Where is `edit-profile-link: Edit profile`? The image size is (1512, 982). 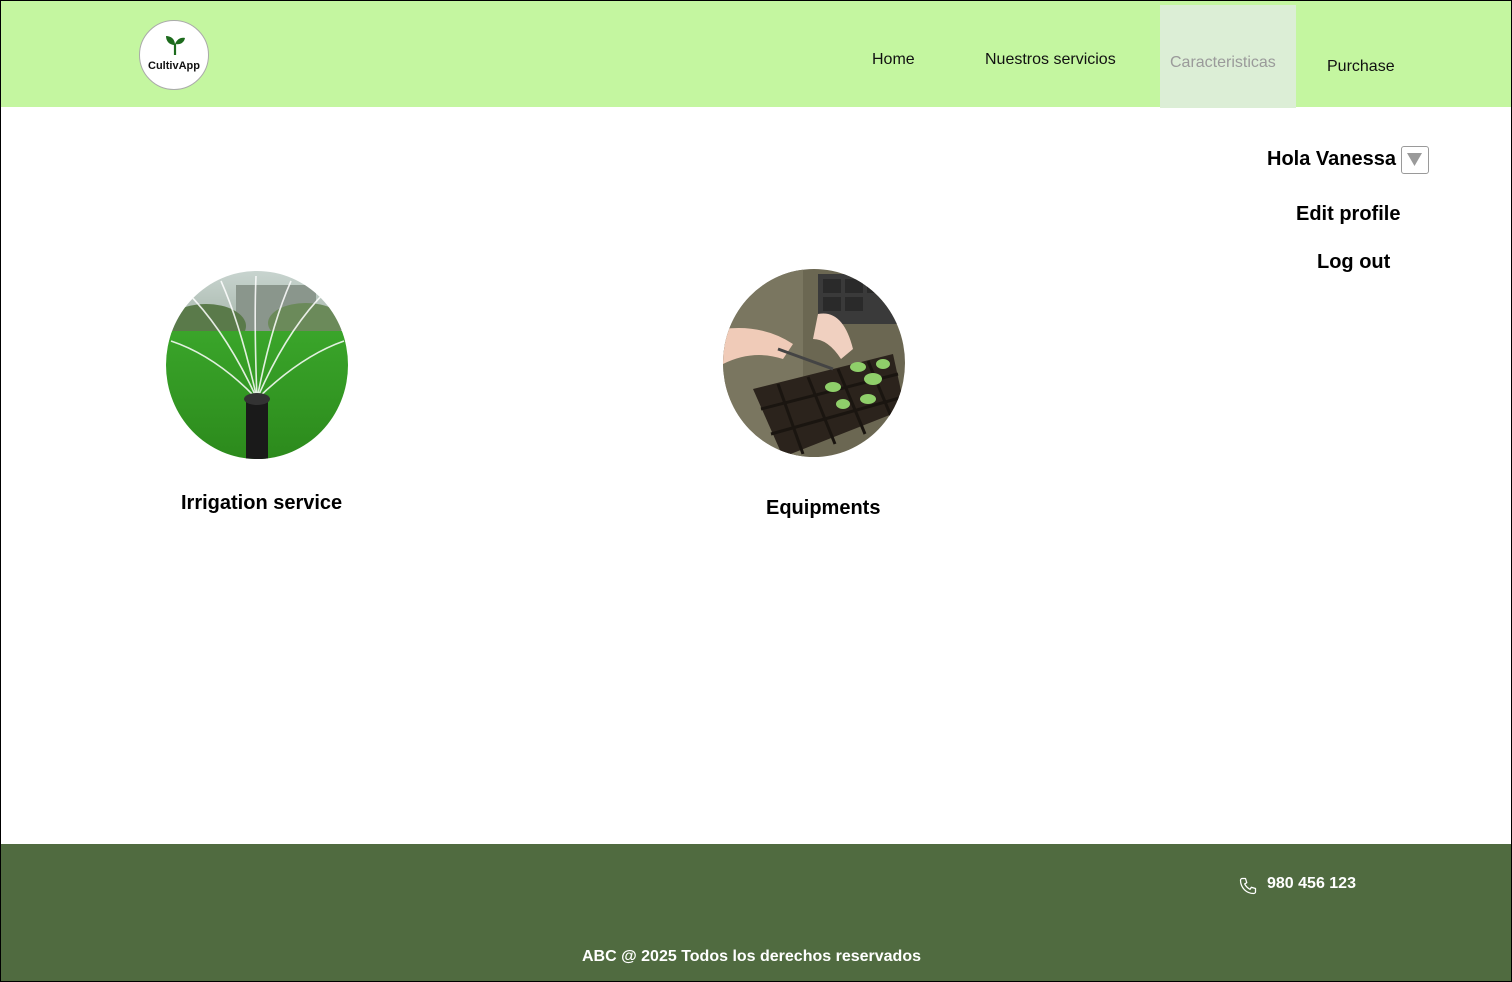 edit-profile-link: Edit profile is located at coordinates (1348, 214).